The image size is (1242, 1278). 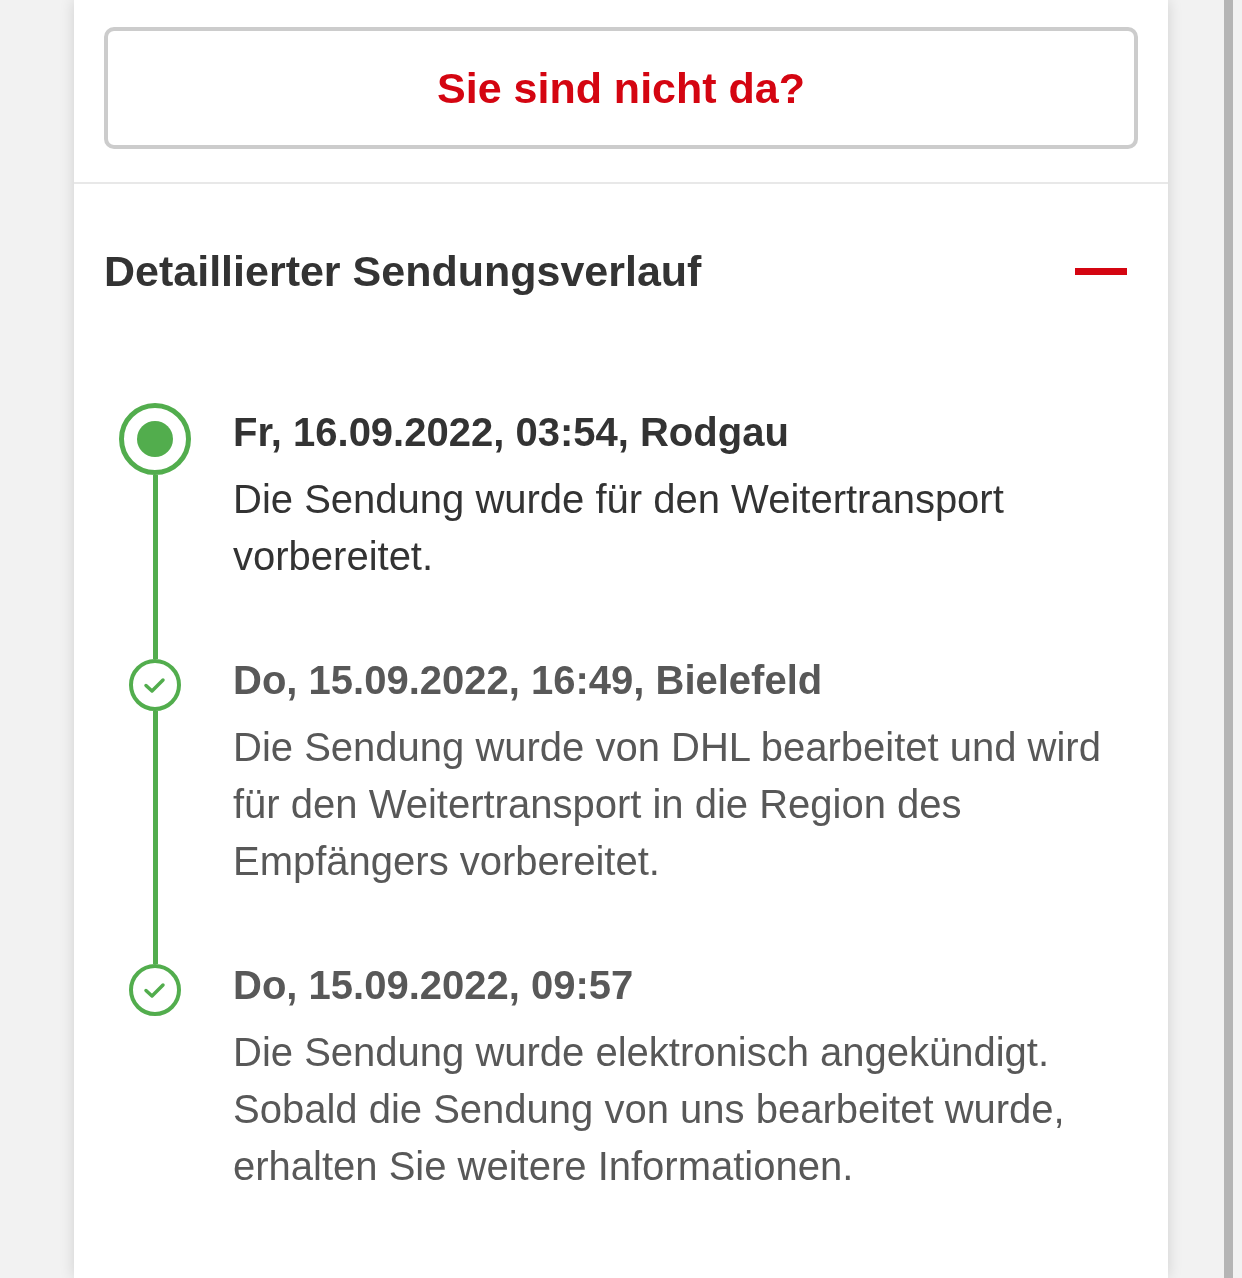 I want to click on section-title: Detaillierter Sendungsverlauf, so click(x=403, y=271).